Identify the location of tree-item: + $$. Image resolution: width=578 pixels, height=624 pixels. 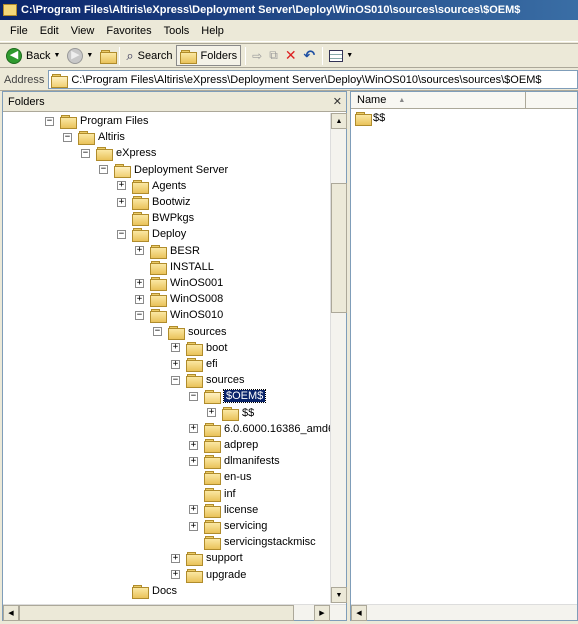
(230, 413).